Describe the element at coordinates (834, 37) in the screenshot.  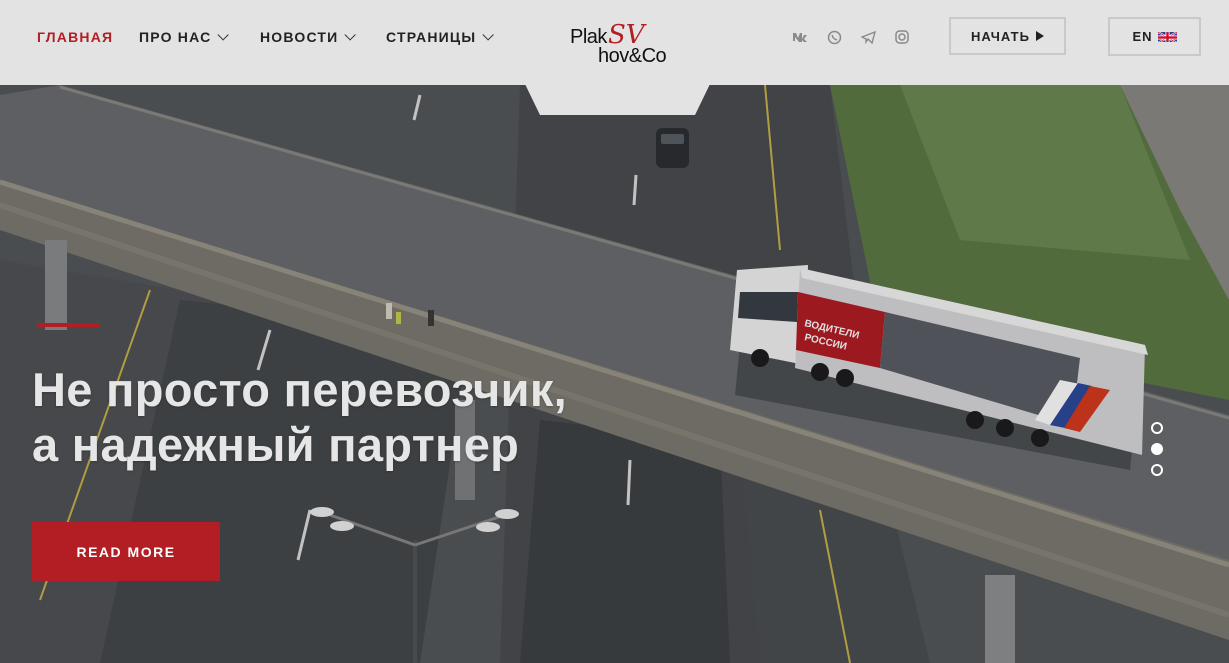
I see `whatsapp-icon` at that location.